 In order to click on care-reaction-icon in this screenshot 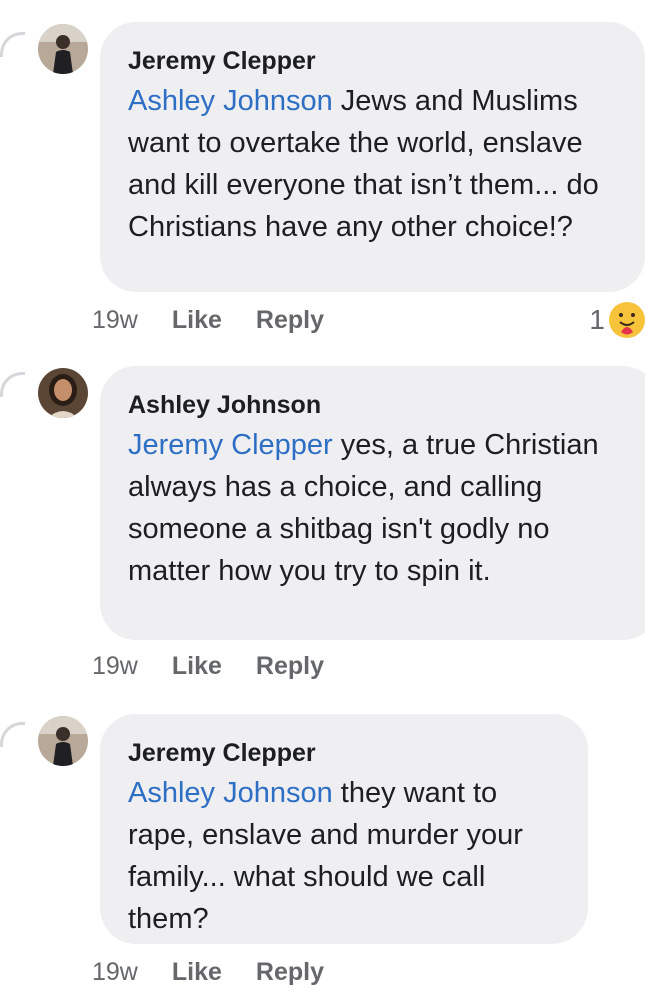, I will do `click(627, 320)`.